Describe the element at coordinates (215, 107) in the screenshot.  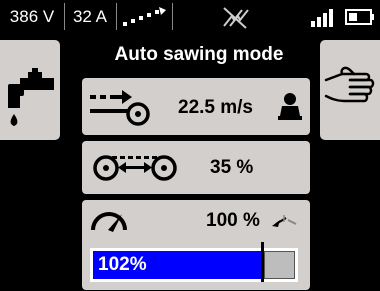
I see `feed-speed-value: 22.5 m/s` at that location.